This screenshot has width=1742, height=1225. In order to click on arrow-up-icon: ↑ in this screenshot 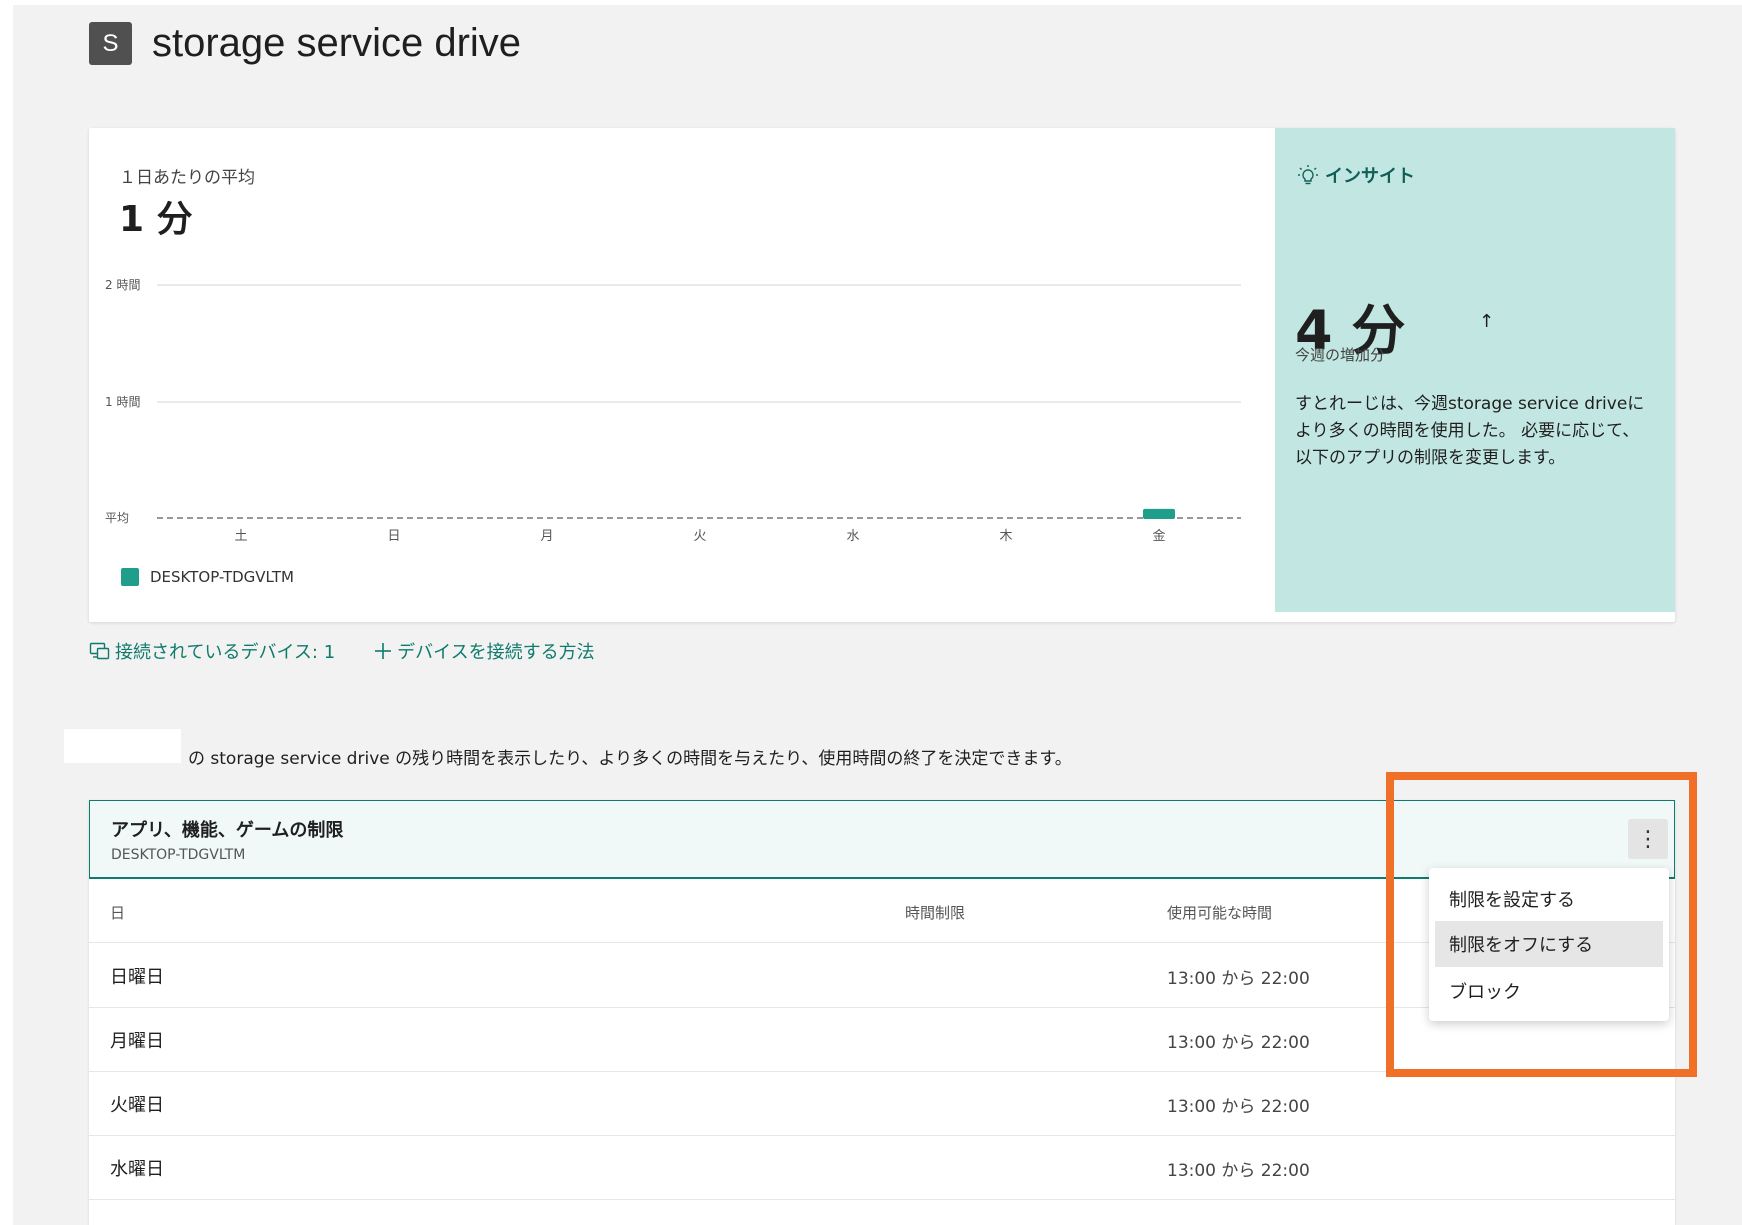, I will do `click(1487, 321)`.